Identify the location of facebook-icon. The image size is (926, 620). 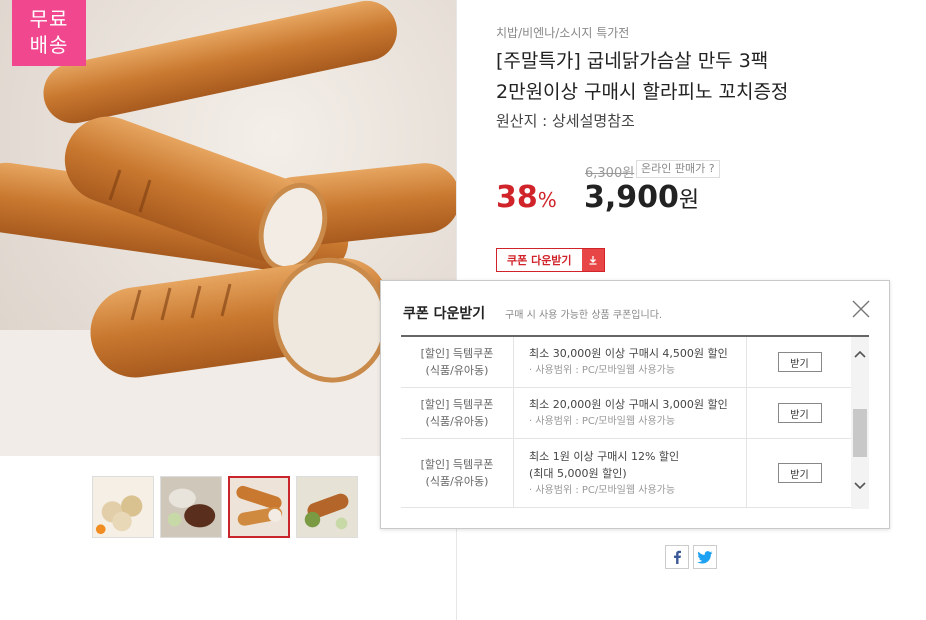
(677, 557).